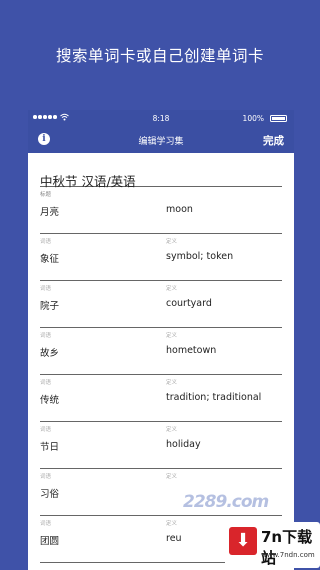 The image size is (320, 570). What do you see at coordinates (253, 118) in the screenshot?
I see `battery-percent: 100%` at bounding box center [253, 118].